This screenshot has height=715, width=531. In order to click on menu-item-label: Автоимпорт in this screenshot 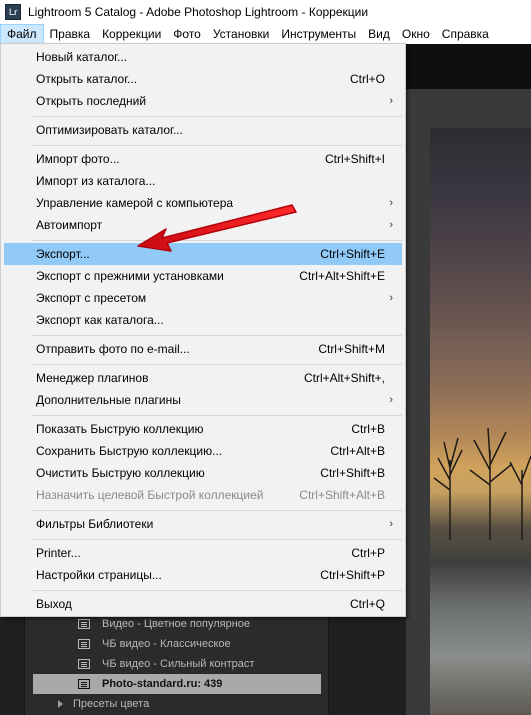, I will do `click(69, 225)`.